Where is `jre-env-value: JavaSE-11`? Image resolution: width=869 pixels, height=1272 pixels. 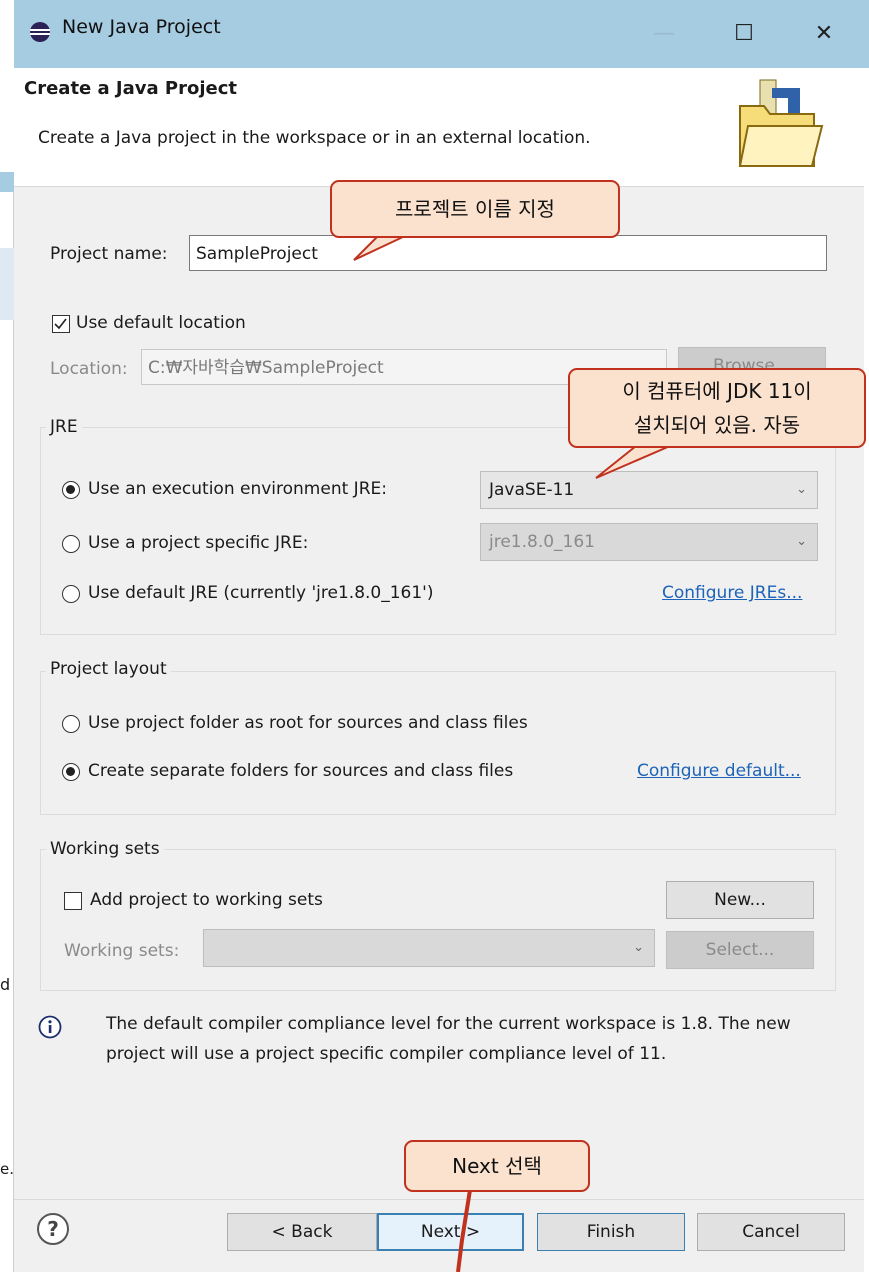 jre-env-value: JavaSE-11 is located at coordinates (532, 490).